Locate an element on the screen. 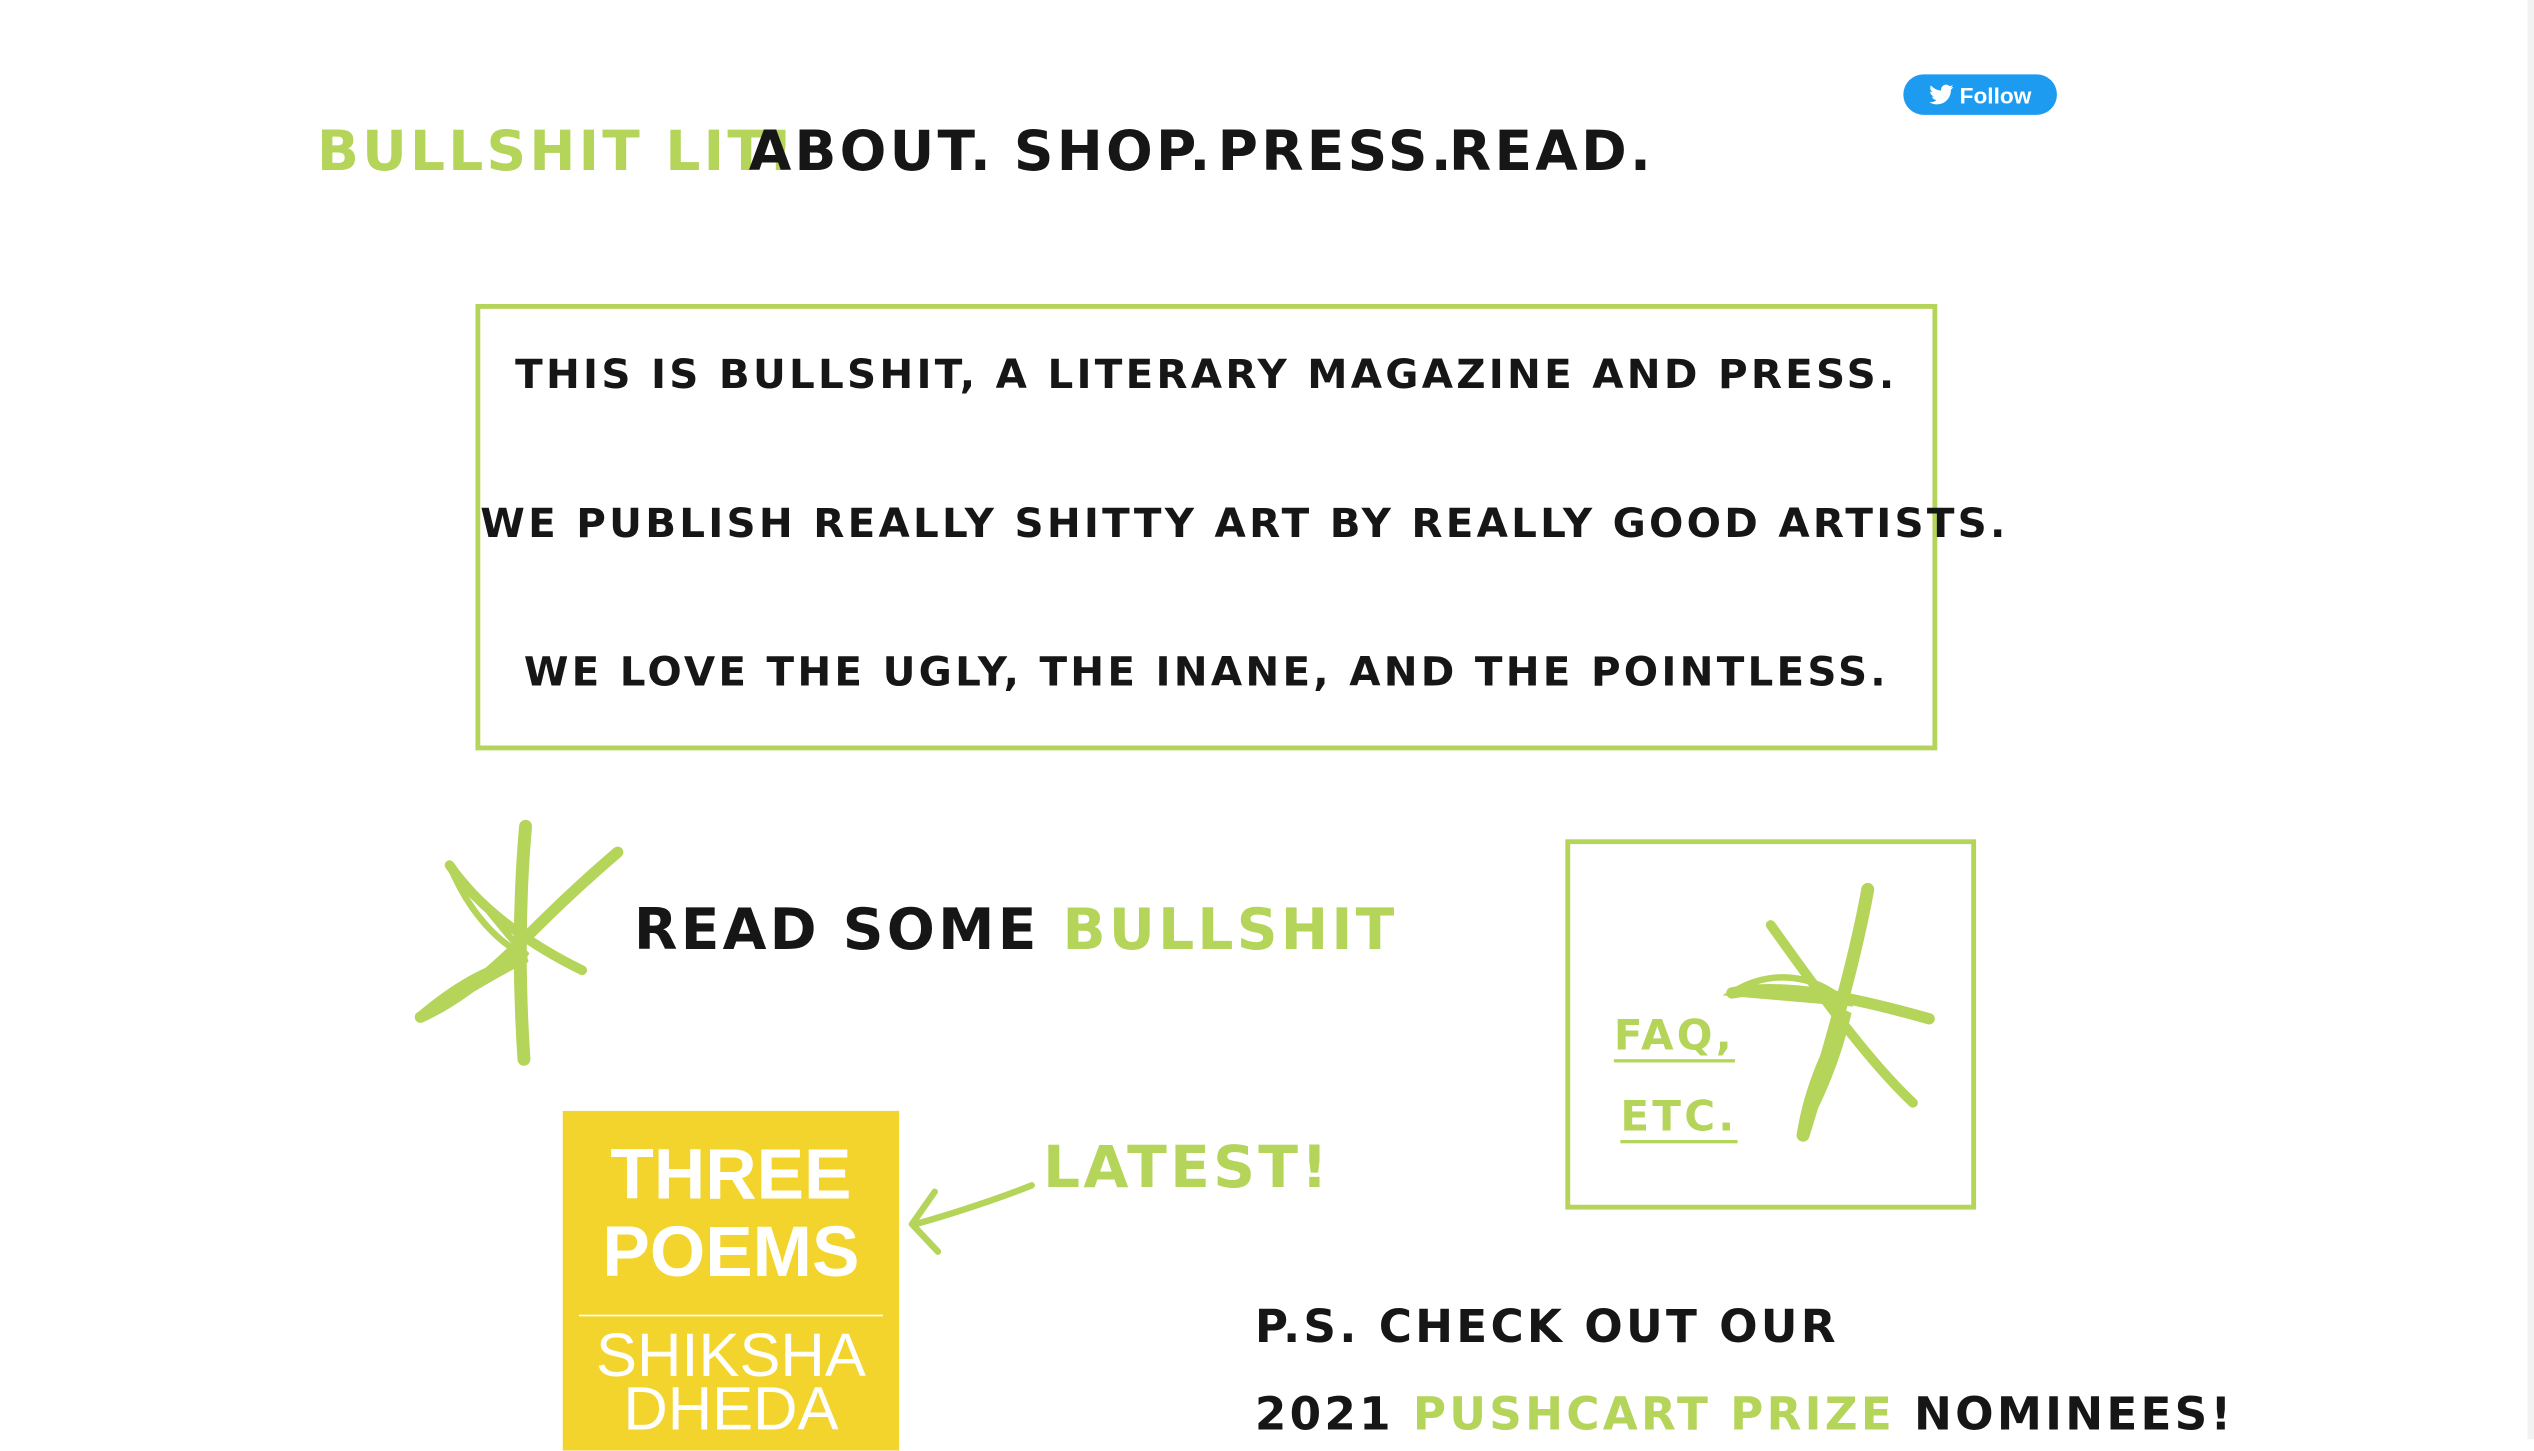  brand-logo-link: BULLSHIT LIT! is located at coordinates (556, 152).